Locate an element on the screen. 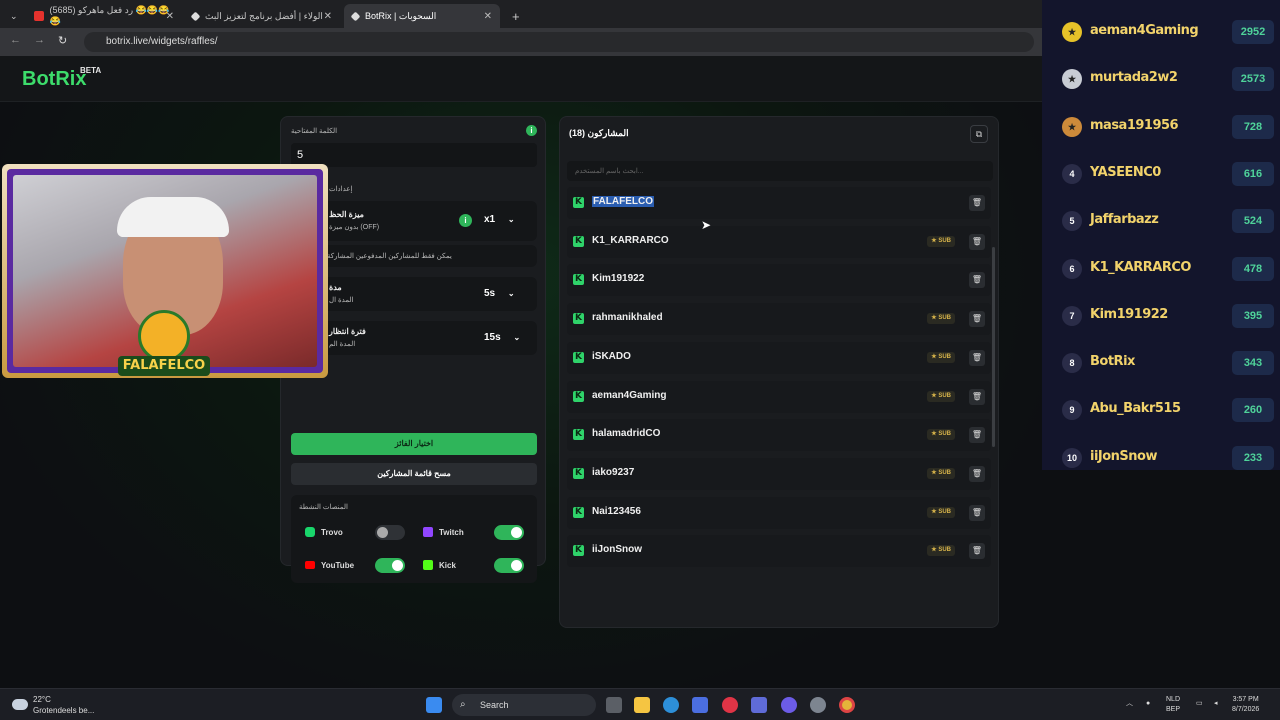 The image size is (1280, 720). mouse-cursor-icon: ➤ is located at coordinates (706, 225).